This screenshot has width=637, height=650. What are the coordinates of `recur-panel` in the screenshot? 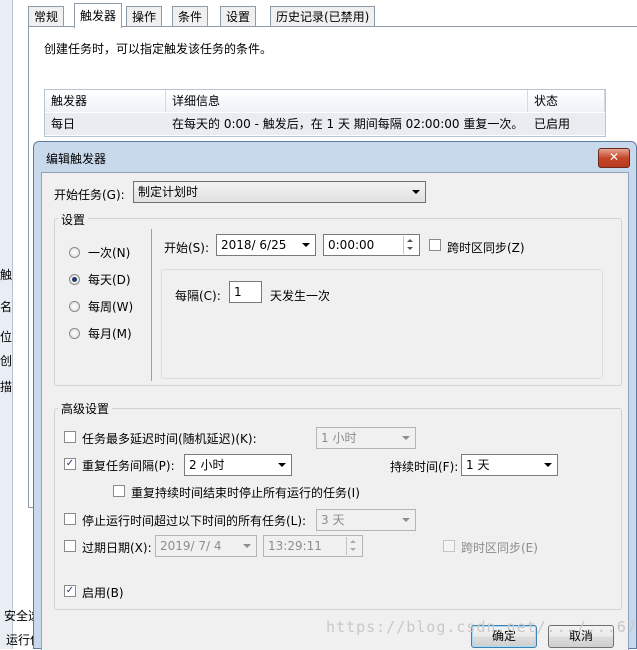 It's located at (382, 324).